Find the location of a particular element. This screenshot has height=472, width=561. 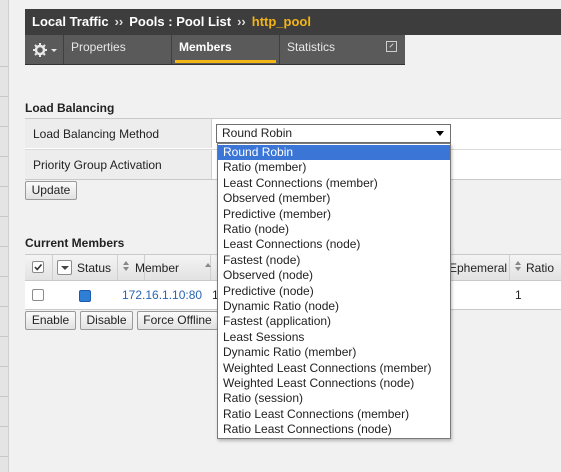

lb-method-option-label: Dynamic Ratio (node) is located at coordinates (281, 306).